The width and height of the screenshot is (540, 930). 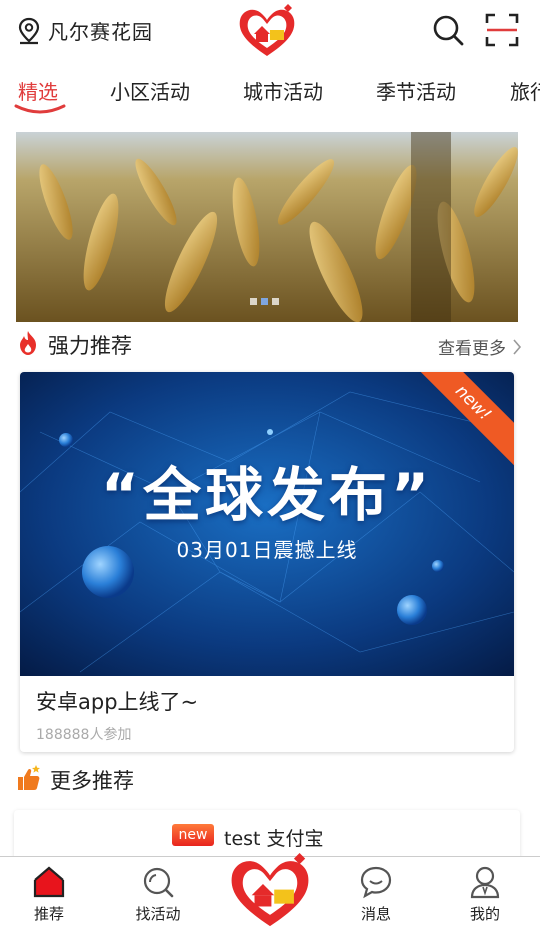 I want to click on nav-label: 消息, so click(x=375, y=914).